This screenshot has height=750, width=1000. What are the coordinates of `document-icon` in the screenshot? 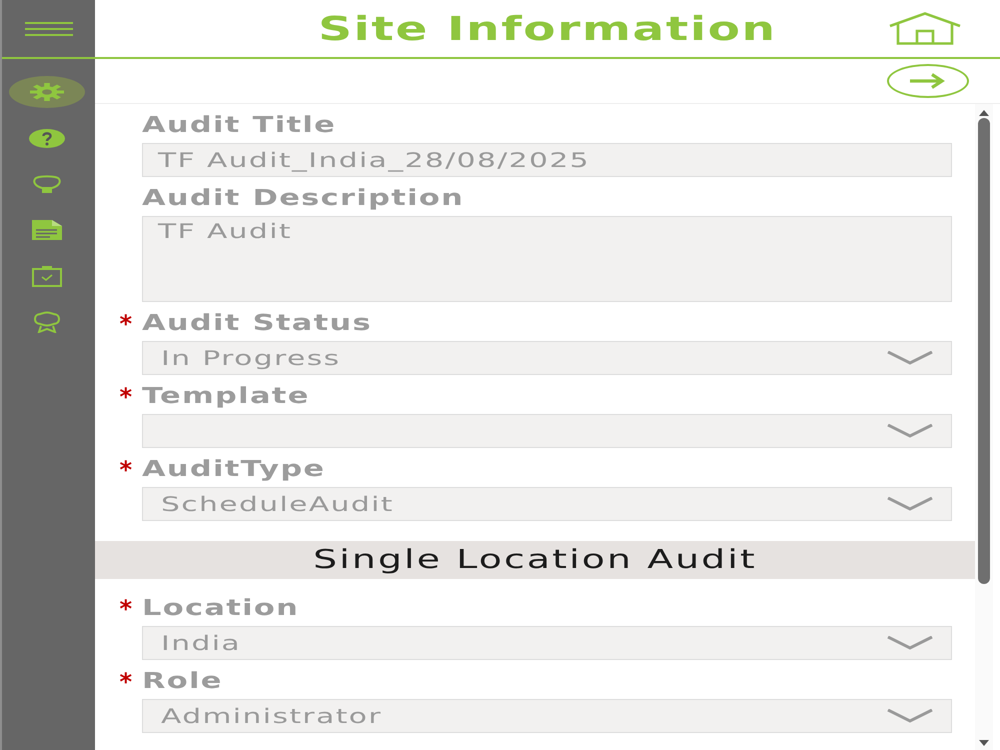 It's located at (47, 230).